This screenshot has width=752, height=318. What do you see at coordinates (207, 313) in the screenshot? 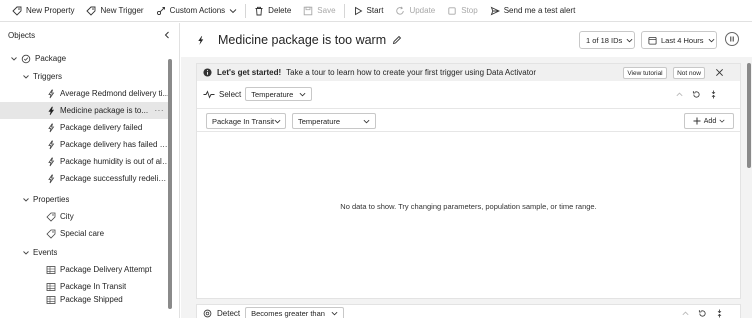
I see `detect-icon` at bounding box center [207, 313].